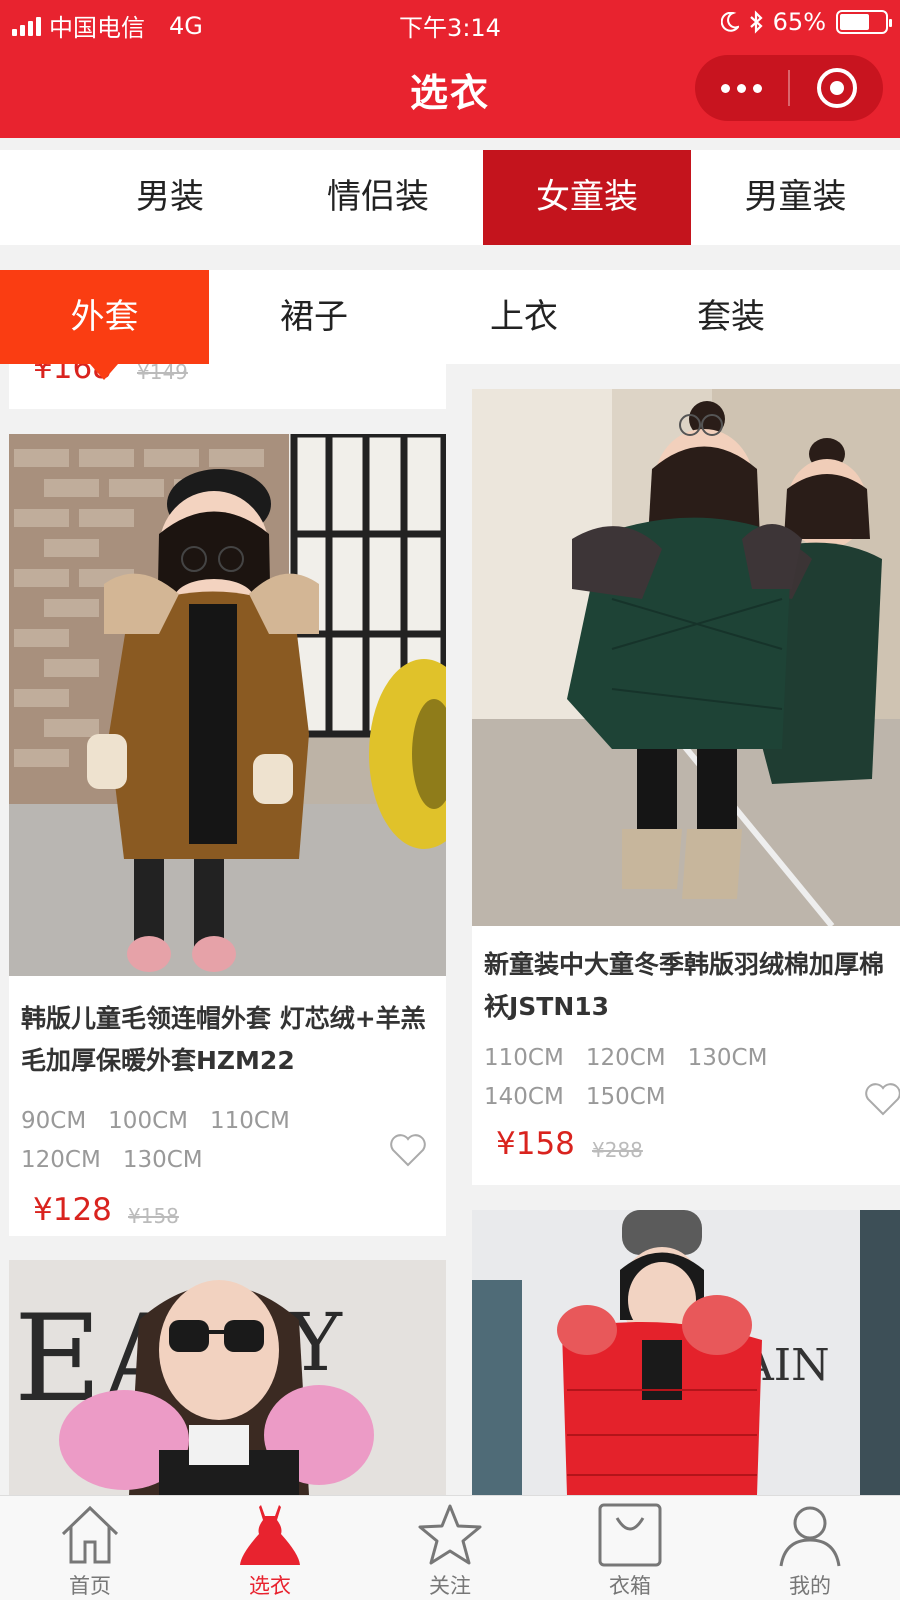  I want to click on tabbar-item-dress: 选衣, so click(270, 1548).